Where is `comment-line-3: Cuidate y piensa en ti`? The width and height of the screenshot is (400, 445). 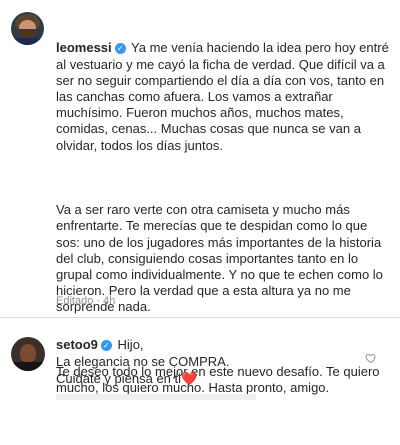 comment-line-3: Cuidate y piensa en ti is located at coordinates (119, 378).